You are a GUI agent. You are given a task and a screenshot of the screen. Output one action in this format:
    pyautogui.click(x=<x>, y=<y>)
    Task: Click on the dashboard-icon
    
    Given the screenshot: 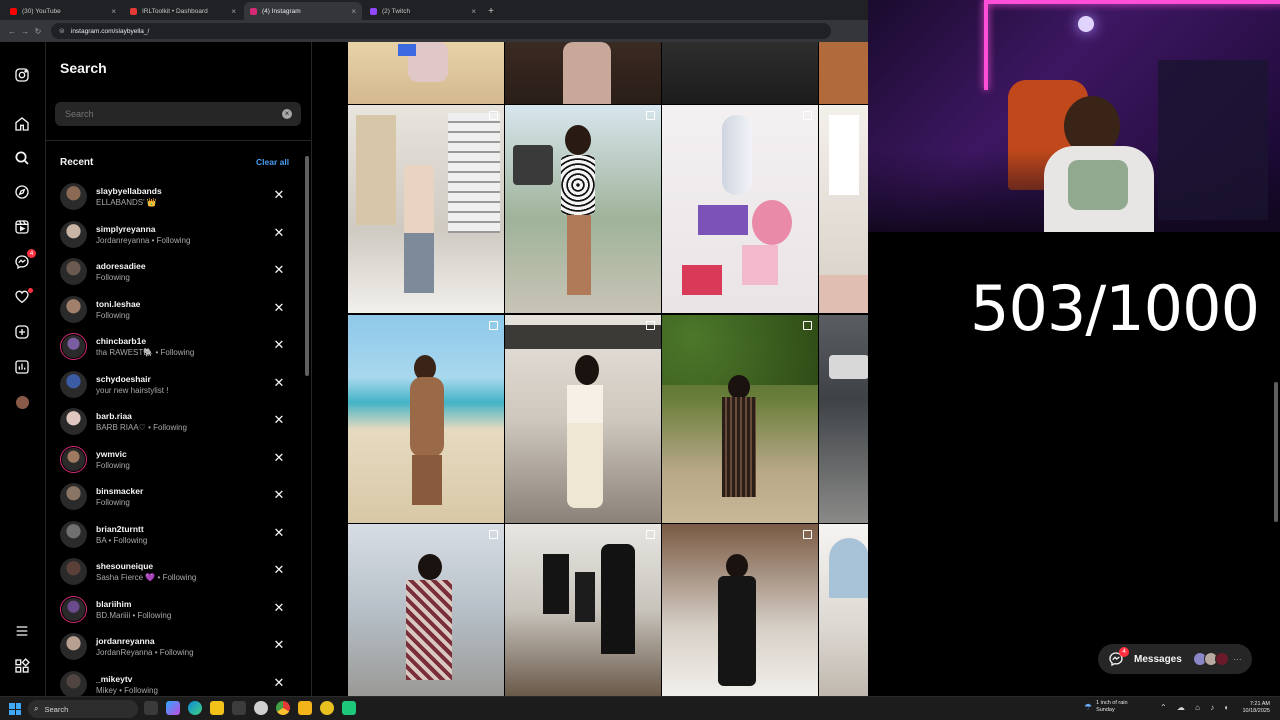 What is the action you would take?
    pyautogui.click(x=22, y=367)
    